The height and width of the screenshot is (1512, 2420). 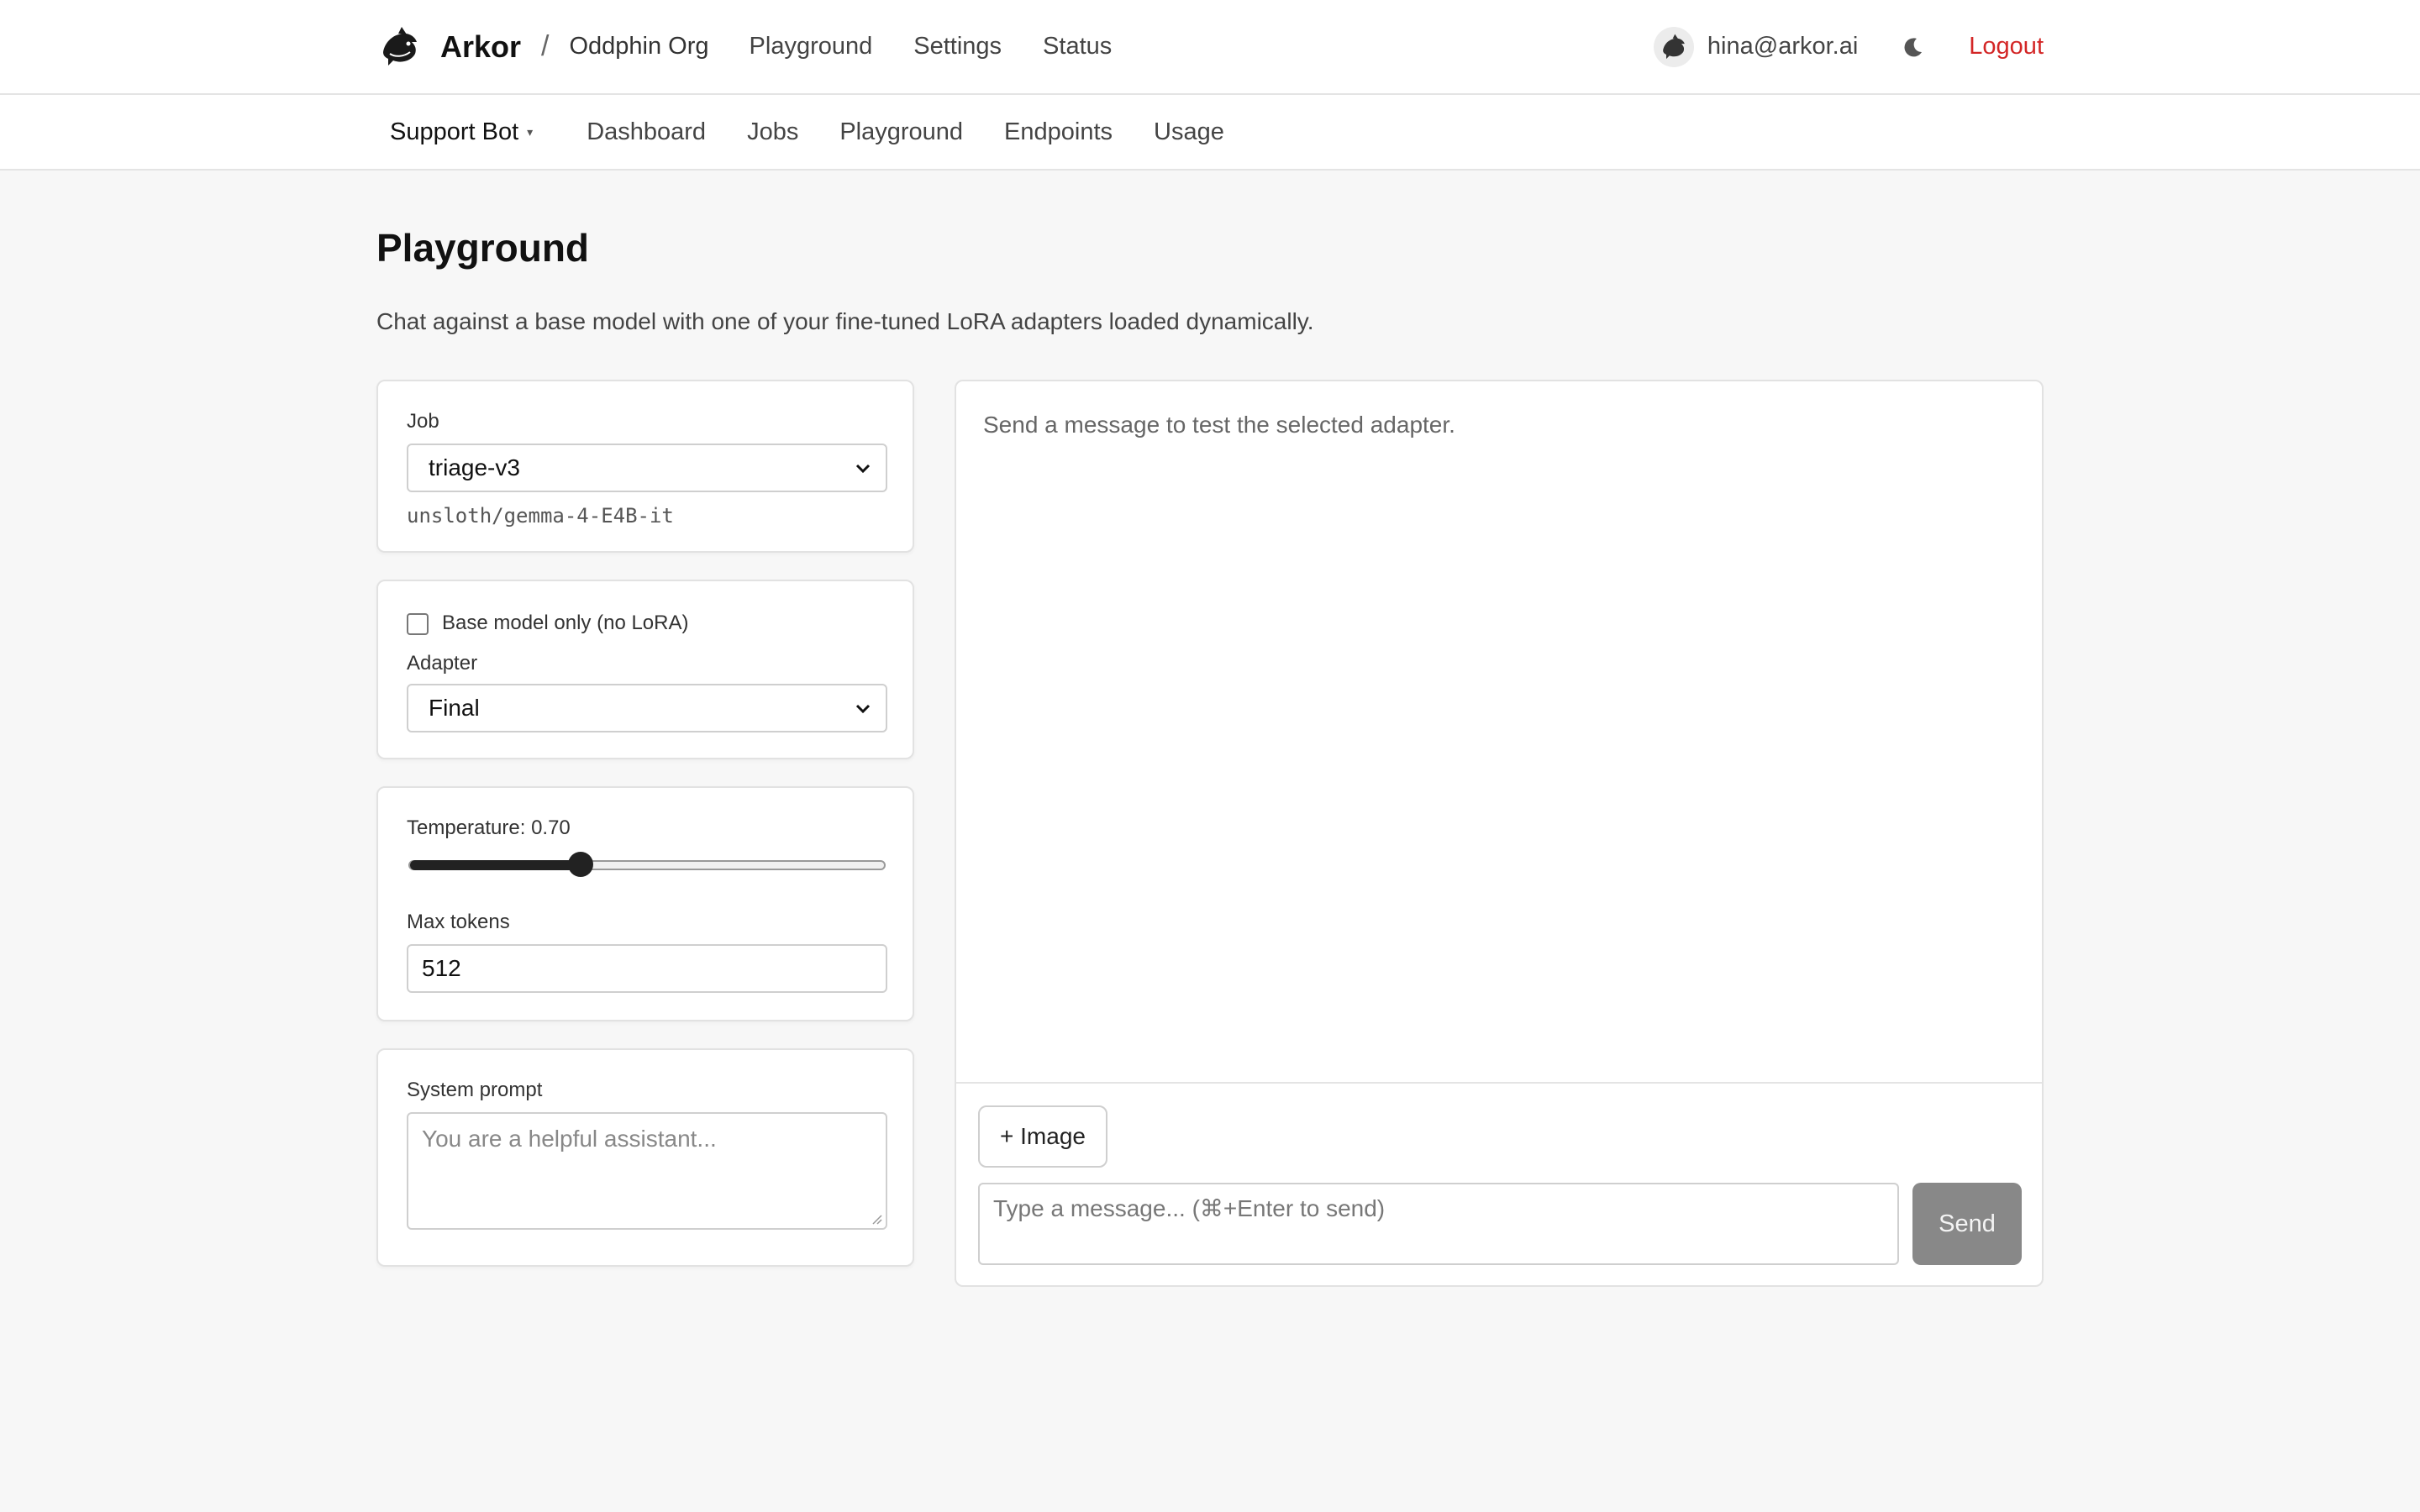 I want to click on job-card: Job triage-v3 unsloth/gemma-4-E4B-it, so click(x=645, y=466).